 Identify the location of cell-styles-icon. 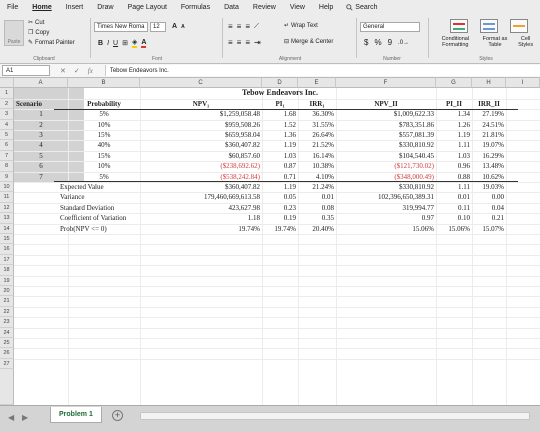
(519, 26).